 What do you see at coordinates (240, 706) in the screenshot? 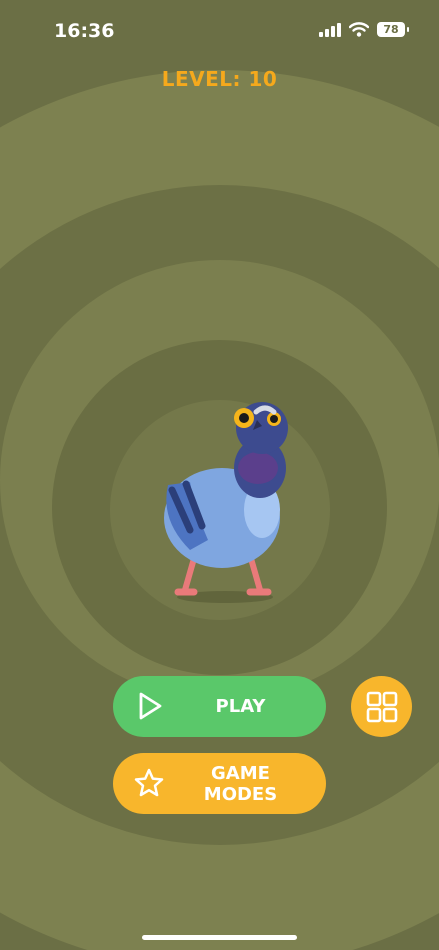
I see `play-button-label: PLAY` at bounding box center [240, 706].